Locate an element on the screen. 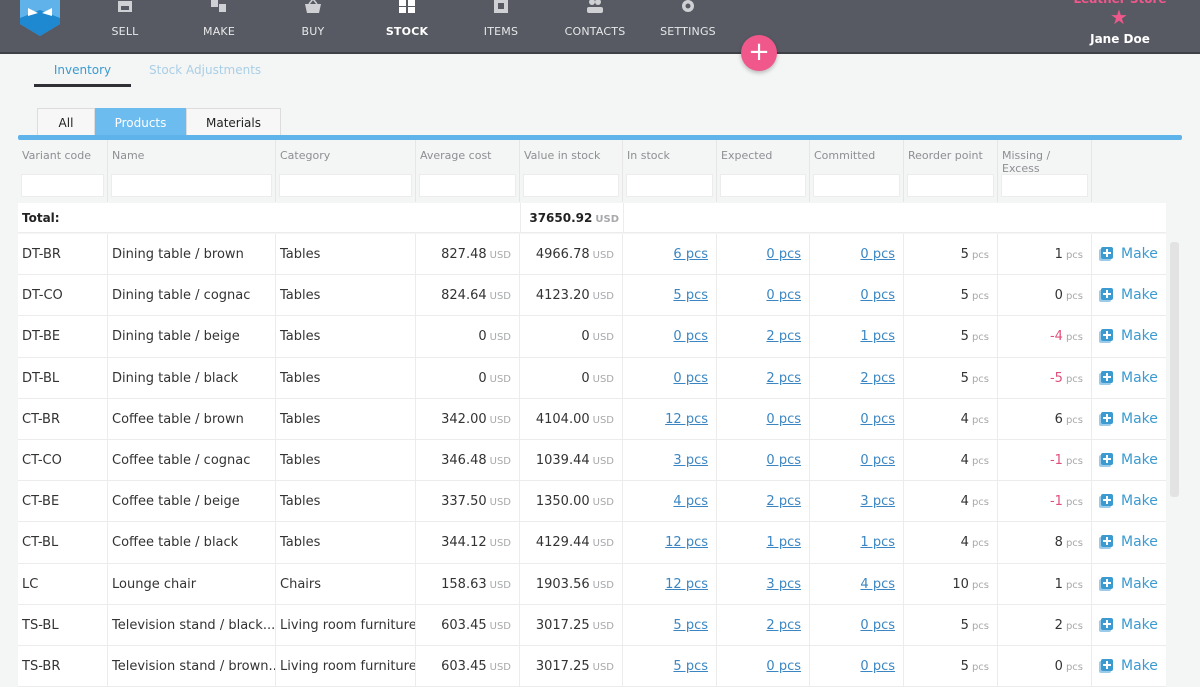 The width and height of the screenshot is (1200, 687). missing-excess: -1 is located at coordinates (1056, 502).